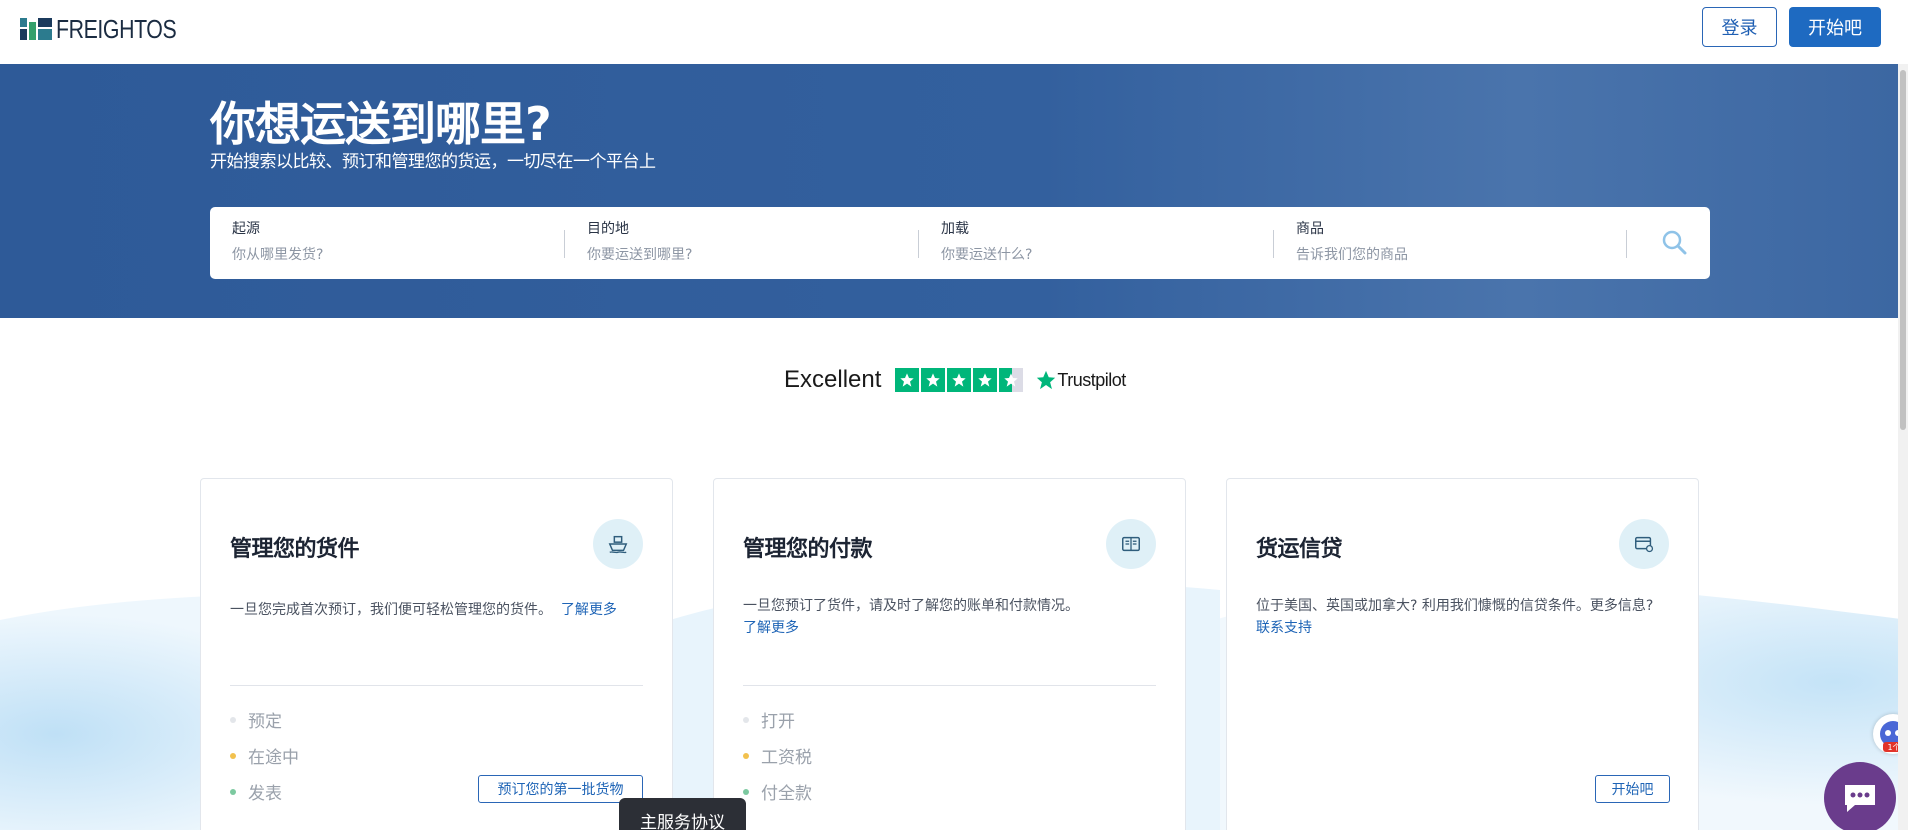  What do you see at coordinates (953, 617) in the screenshot?
I see `card-description: 一旦您预订了货件，请及时了解您的账单和付款情况。 了解更多` at bounding box center [953, 617].